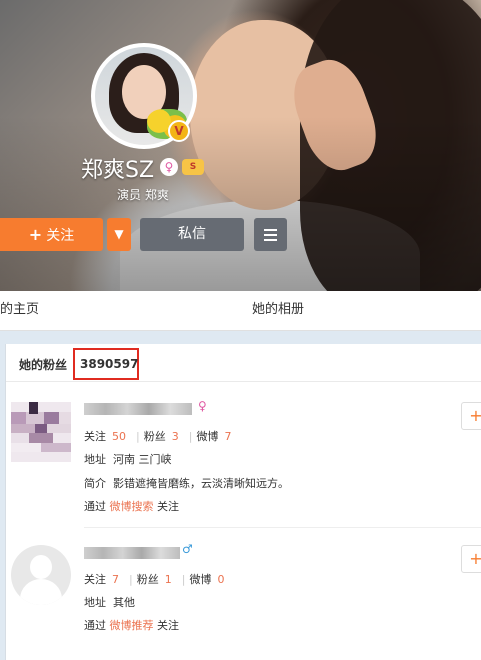 The height and width of the screenshot is (660, 481). I want to click on profile-subtitle: 演员 郑爽, so click(143, 195).